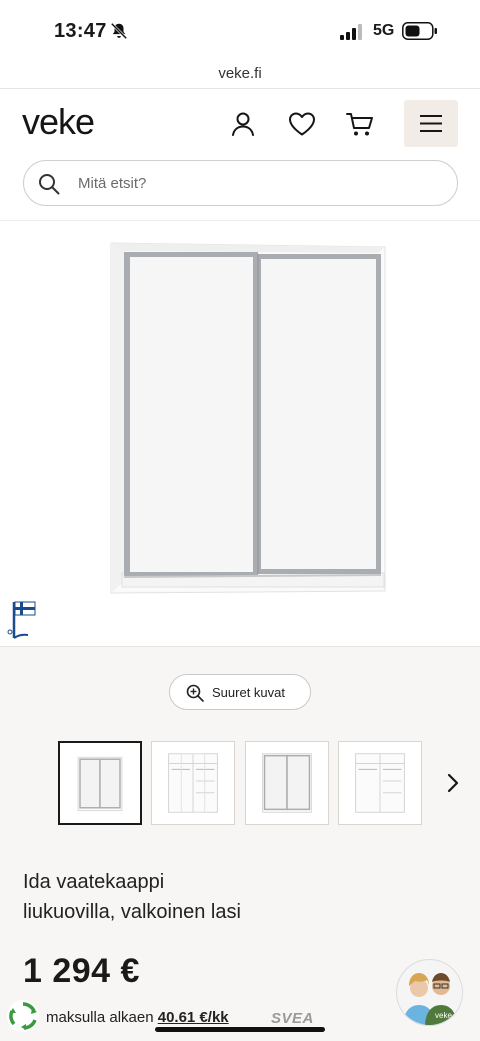 The image size is (480, 1041). I want to click on url-bar: veke.fi, so click(240, 74).